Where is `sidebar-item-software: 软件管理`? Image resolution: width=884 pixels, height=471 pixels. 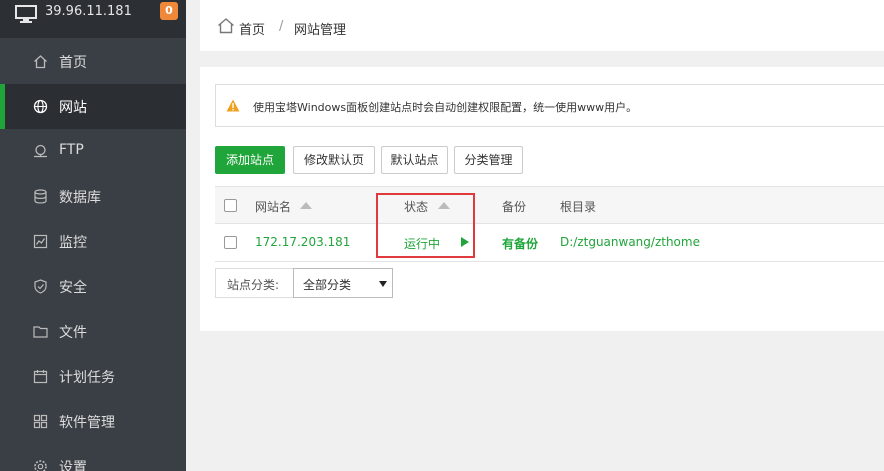 sidebar-item-software: 软件管理 is located at coordinates (93, 421).